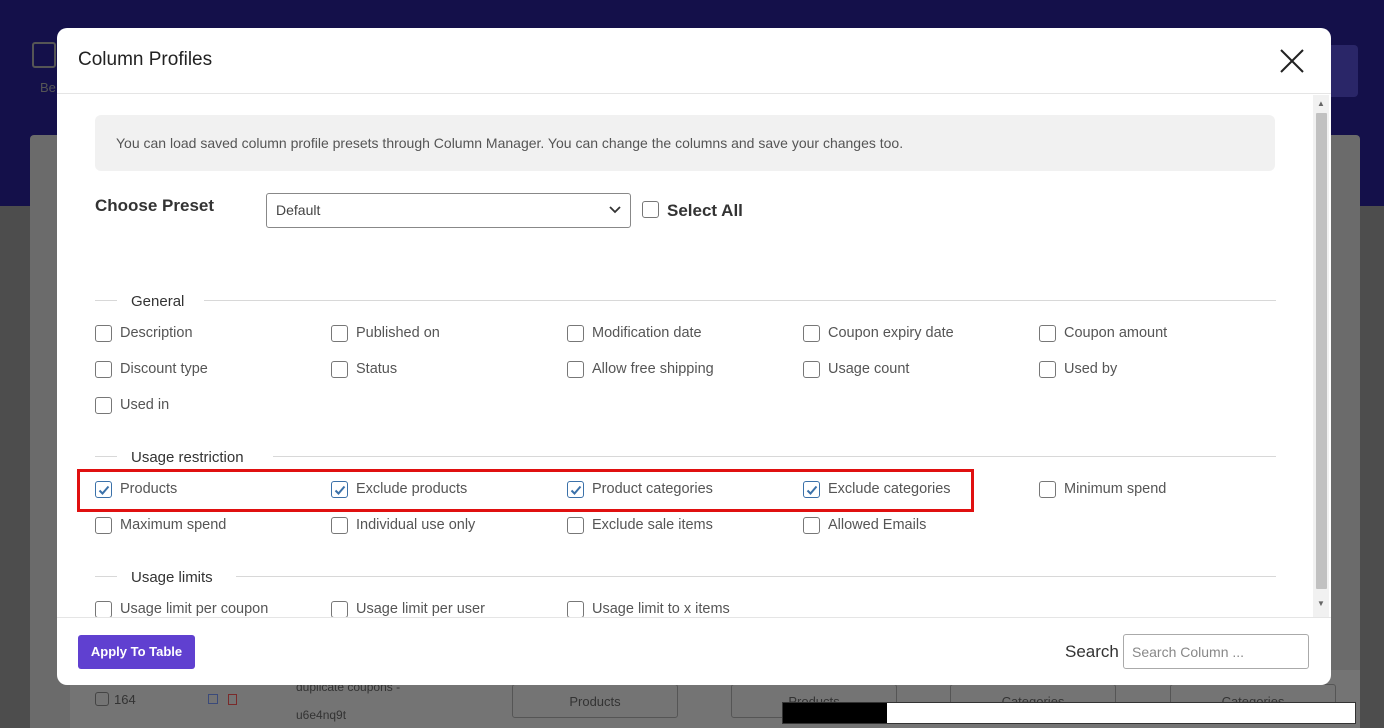 The width and height of the screenshot is (1384, 728). Describe the element at coordinates (416, 525) in the screenshot. I see `checkbox-label: Individual use only` at that location.